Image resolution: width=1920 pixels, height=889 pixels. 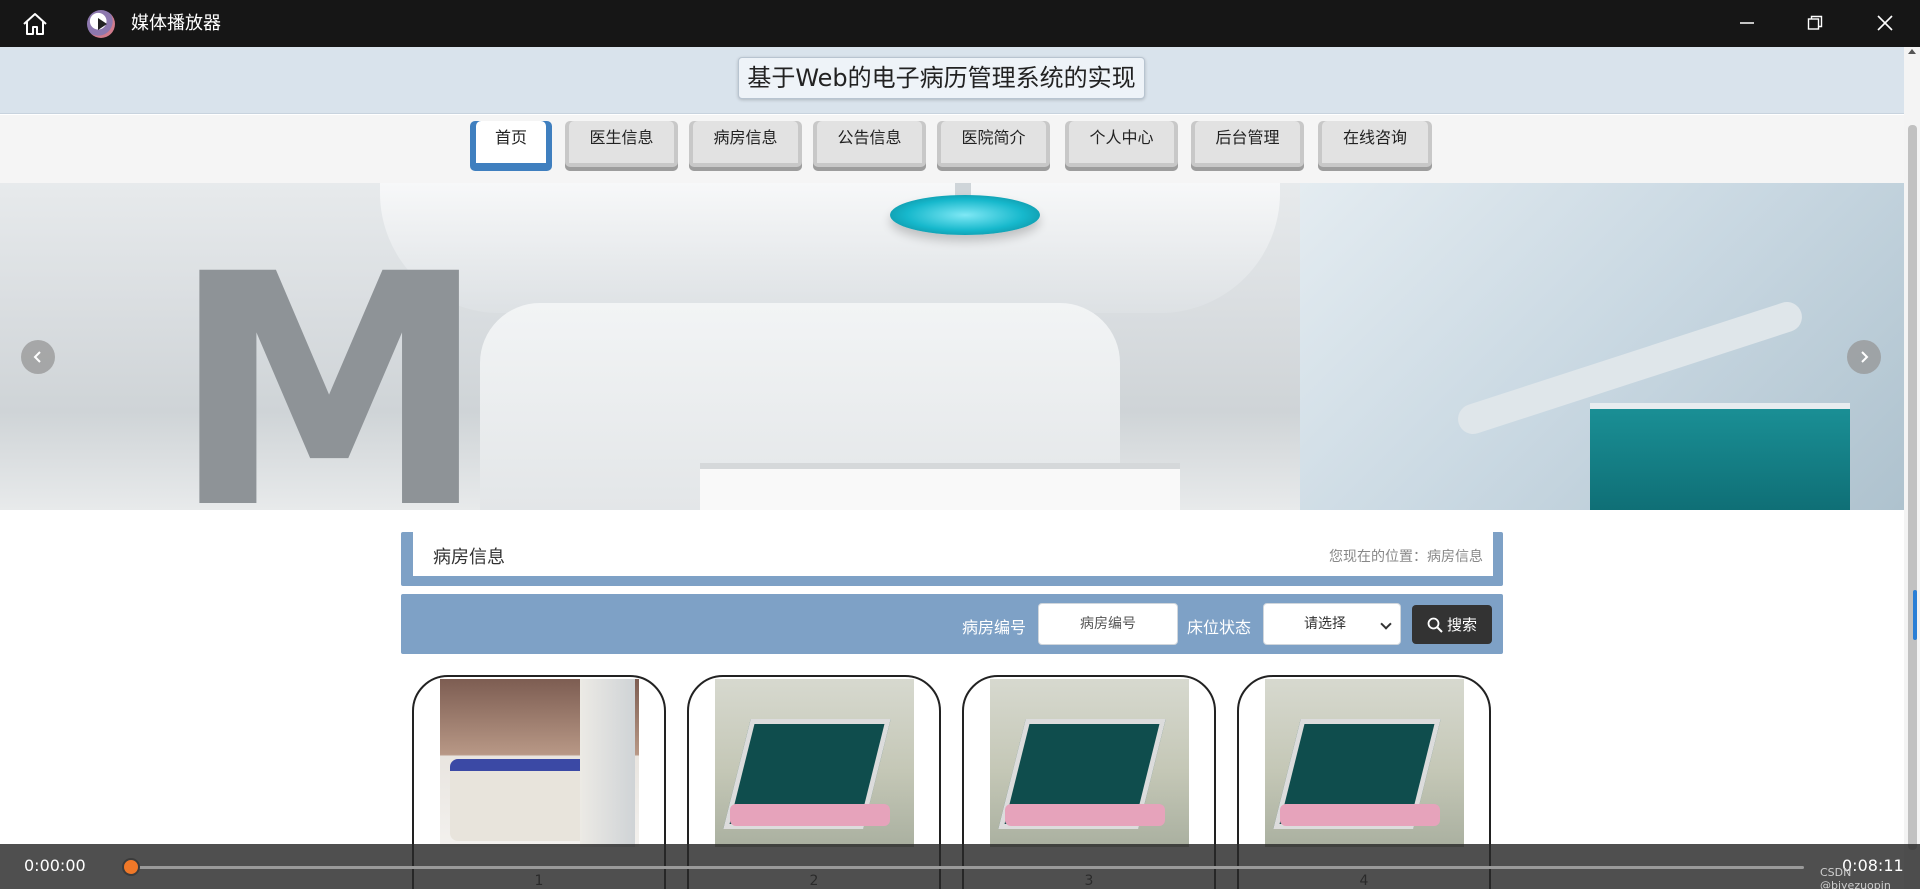 What do you see at coordinates (35, 24) in the screenshot?
I see `home-icon` at bounding box center [35, 24].